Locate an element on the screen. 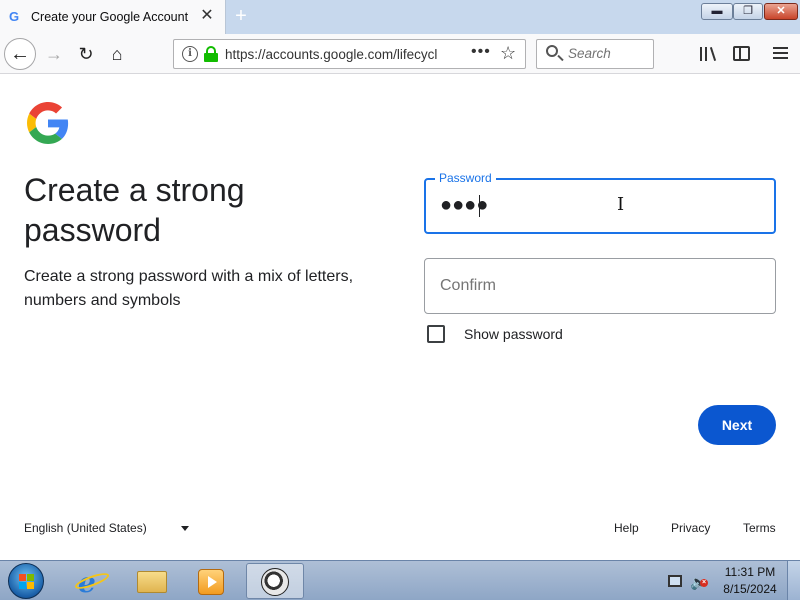 This screenshot has width=800, height=600. page-heading: Create a strong password is located at coordinates (134, 210).